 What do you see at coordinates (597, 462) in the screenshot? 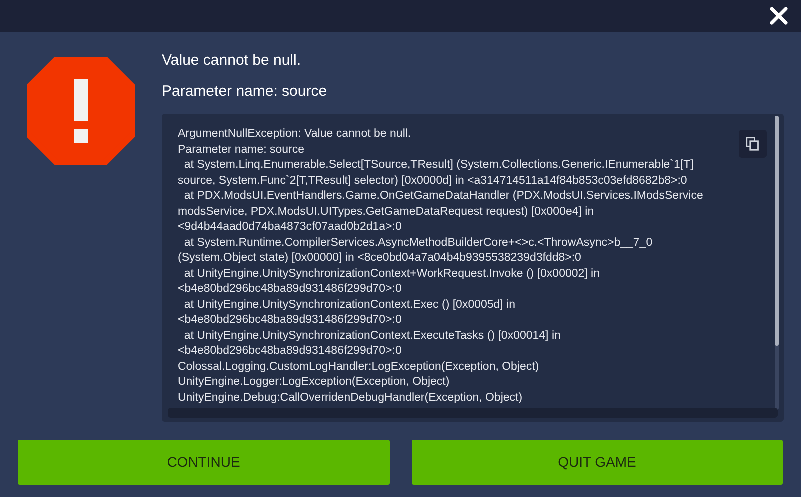
I see `dialog-button: QUIT GAME` at bounding box center [597, 462].